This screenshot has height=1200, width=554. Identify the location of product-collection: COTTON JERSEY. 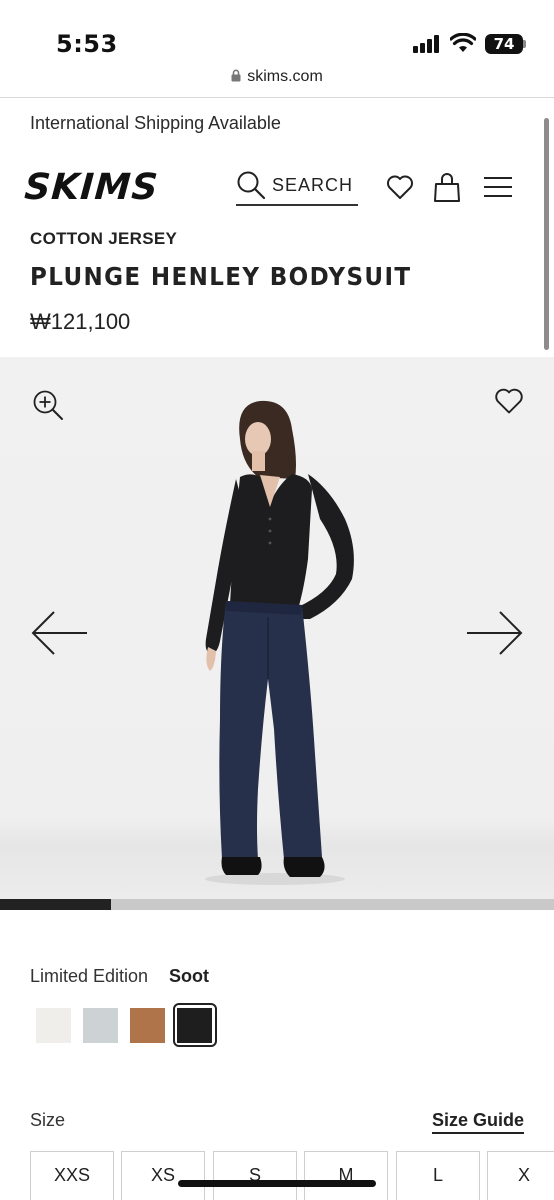
(103, 239).